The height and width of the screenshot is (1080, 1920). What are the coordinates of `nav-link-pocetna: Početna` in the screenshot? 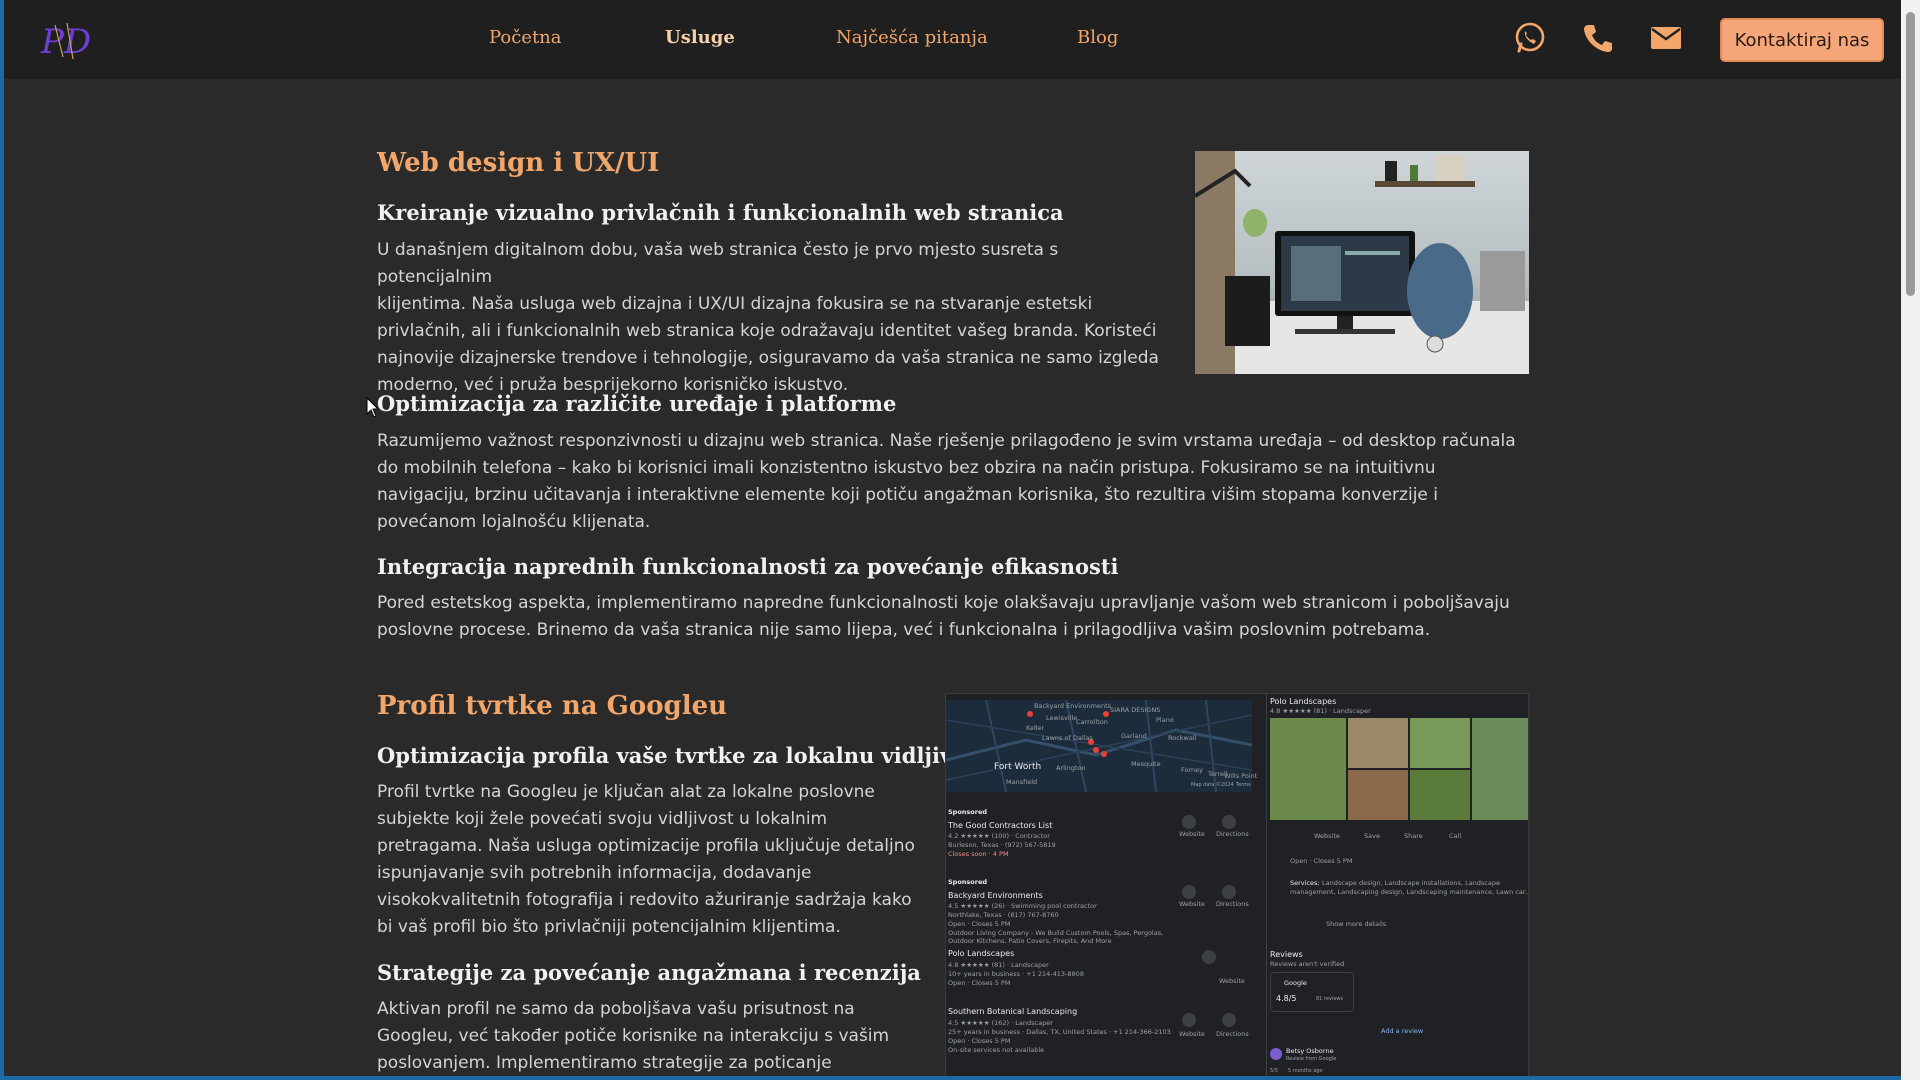 It's located at (525, 37).